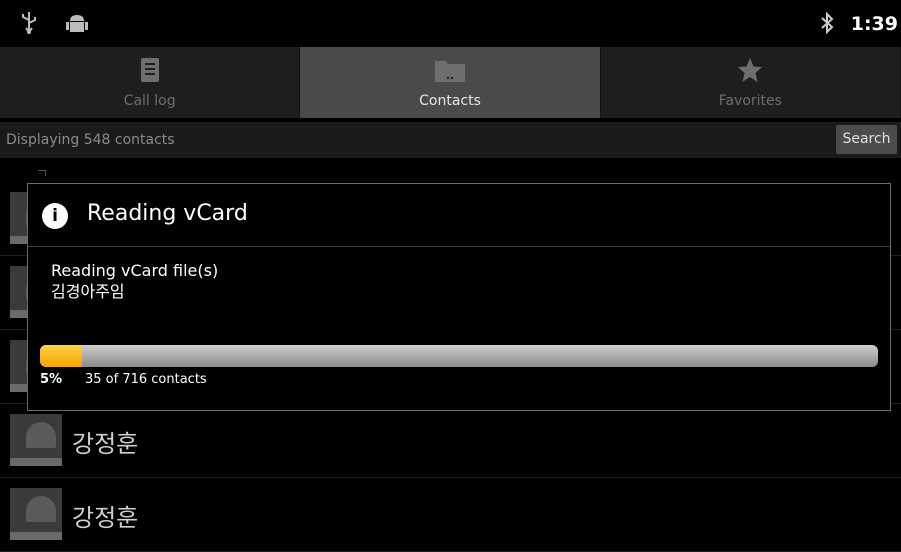 The width and height of the screenshot is (901, 552). I want to click on usb-icon, so click(29, 25).